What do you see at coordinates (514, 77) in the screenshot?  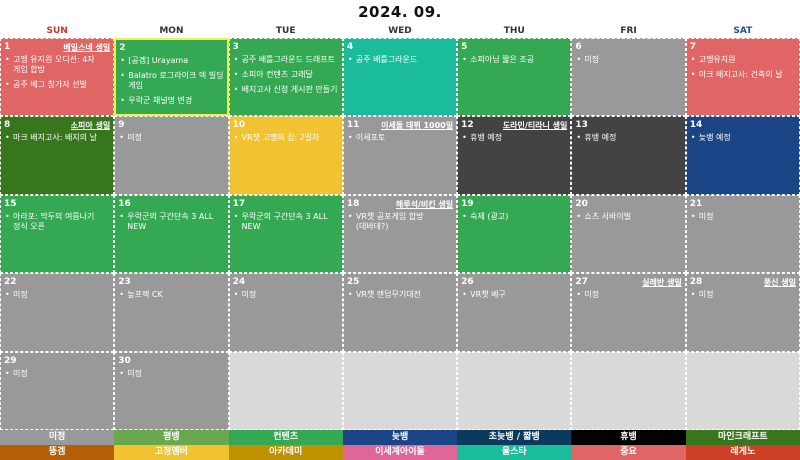 I see `day-cell-5: 5 소피아님 짧은 조공` at bounding box center [514, 77].